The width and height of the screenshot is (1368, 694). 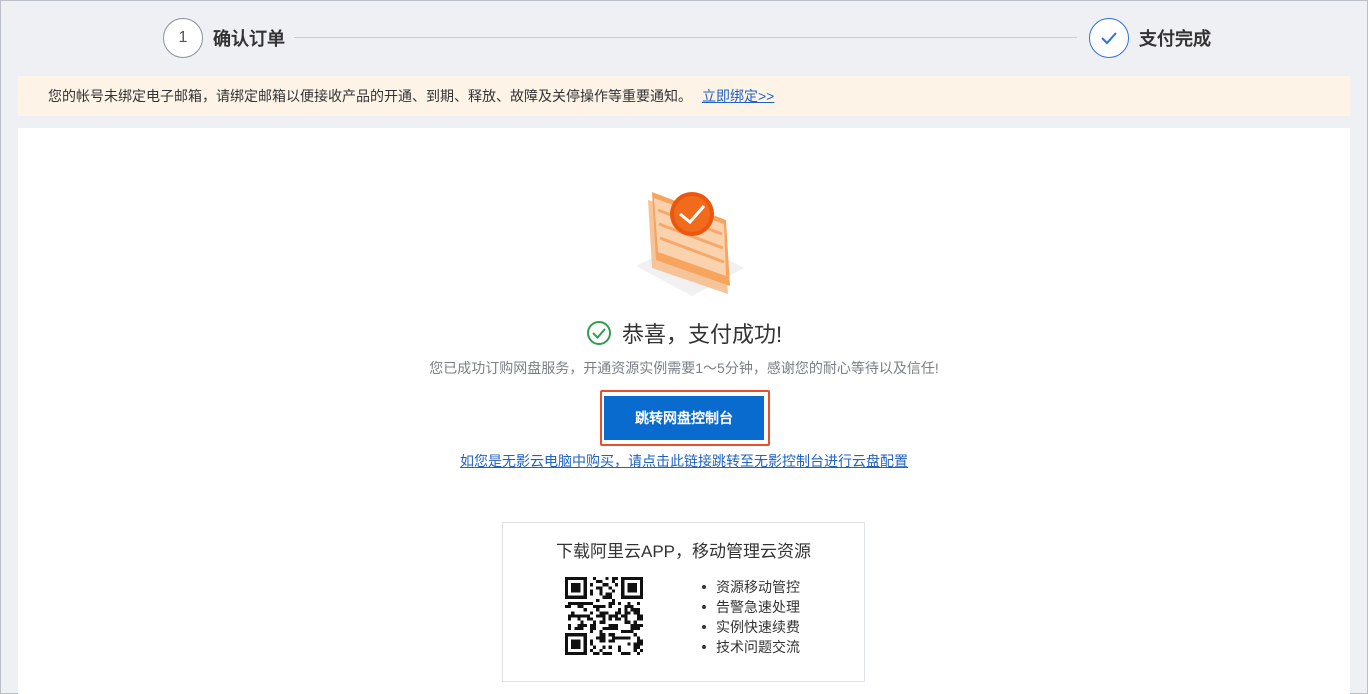 I want to click on app-promo-title: 下载阿里云APP，移动管理云资源, so click(x=683, y=551).